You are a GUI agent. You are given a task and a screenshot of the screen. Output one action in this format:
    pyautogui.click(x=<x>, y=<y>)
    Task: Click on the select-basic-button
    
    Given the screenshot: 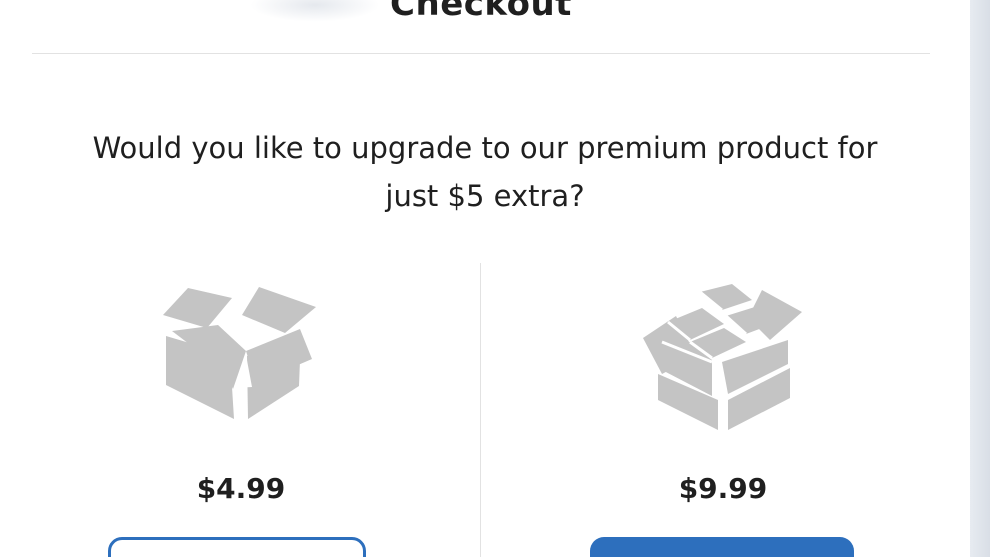 What is the action you would take?
    pyautogui.click(x=237, y=547)
    